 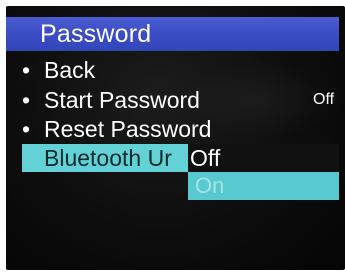 I want to click on option-off: Off, so click(x=263, y=158).